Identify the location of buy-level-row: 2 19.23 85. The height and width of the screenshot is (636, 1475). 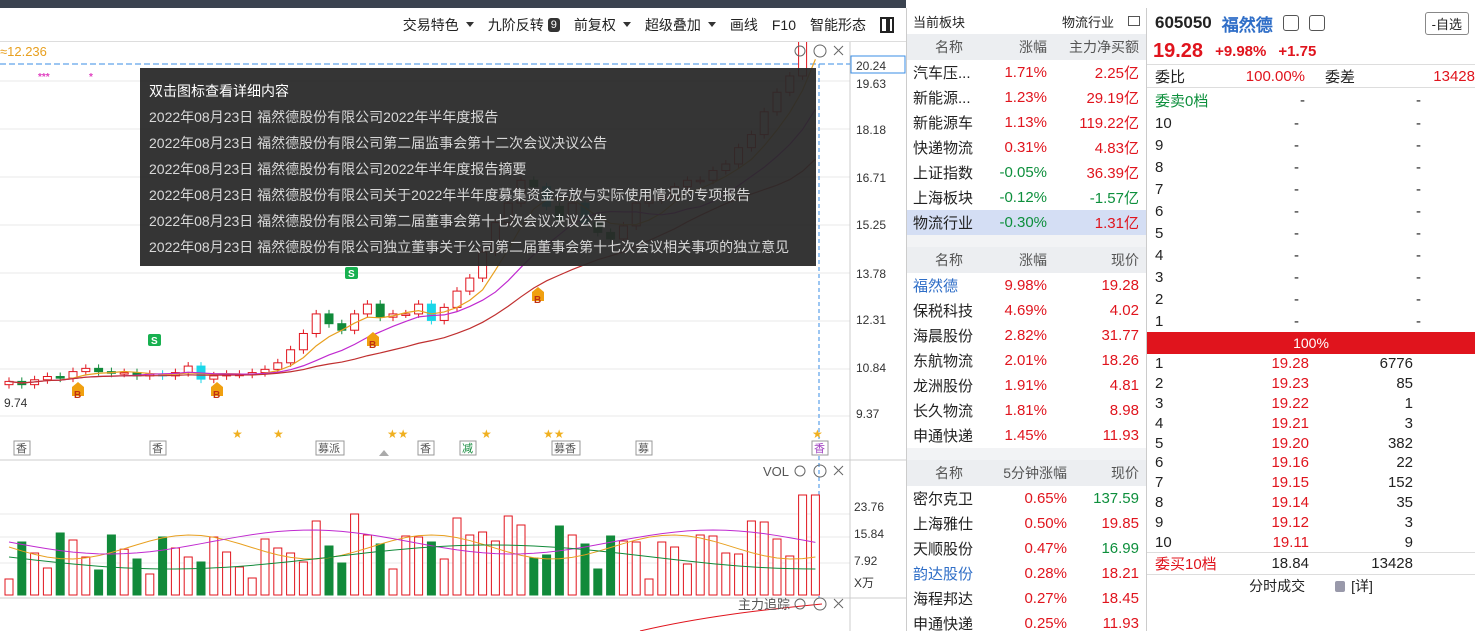
(1311, 384).